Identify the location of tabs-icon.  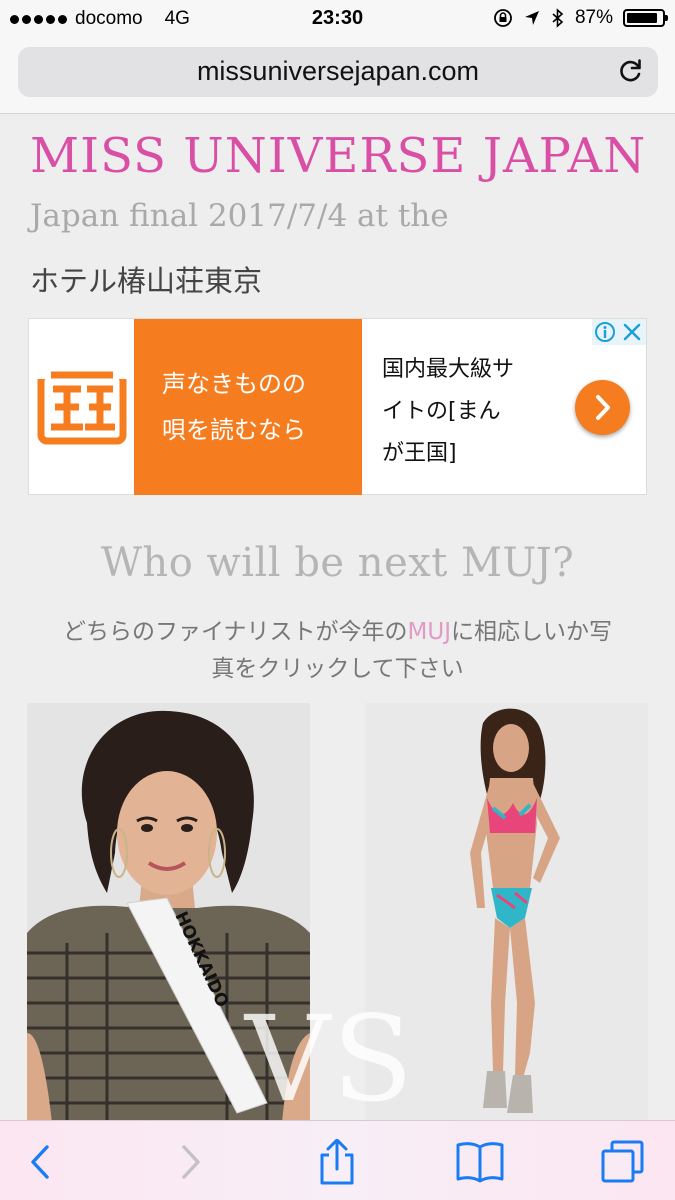
(622, 1161).